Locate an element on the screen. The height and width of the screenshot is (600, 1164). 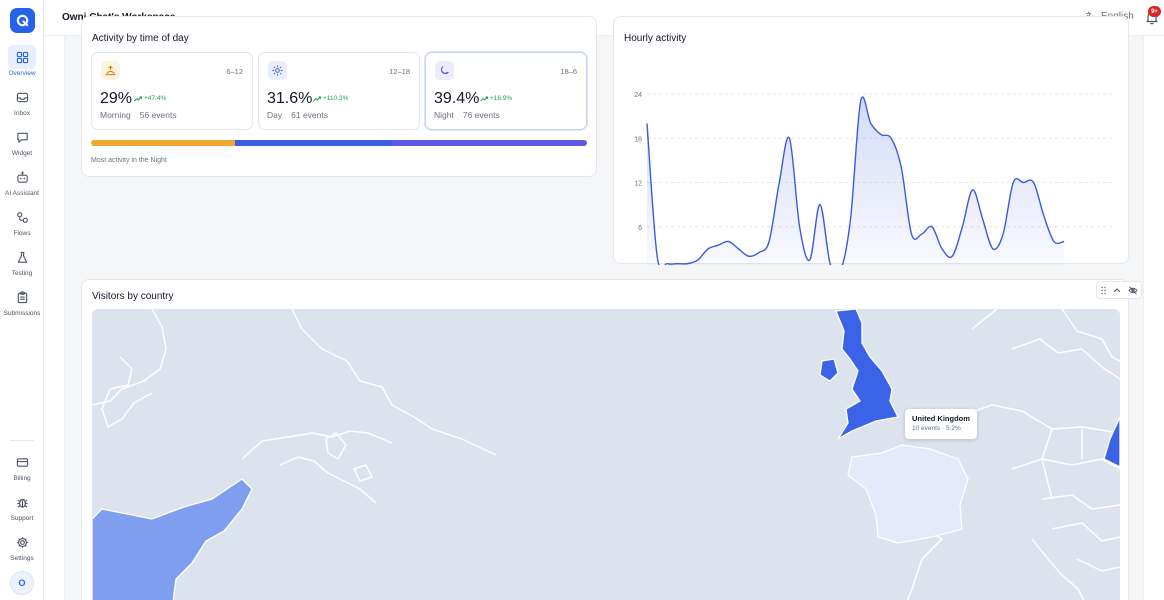
card-icon is located at coordinates (22, 462).